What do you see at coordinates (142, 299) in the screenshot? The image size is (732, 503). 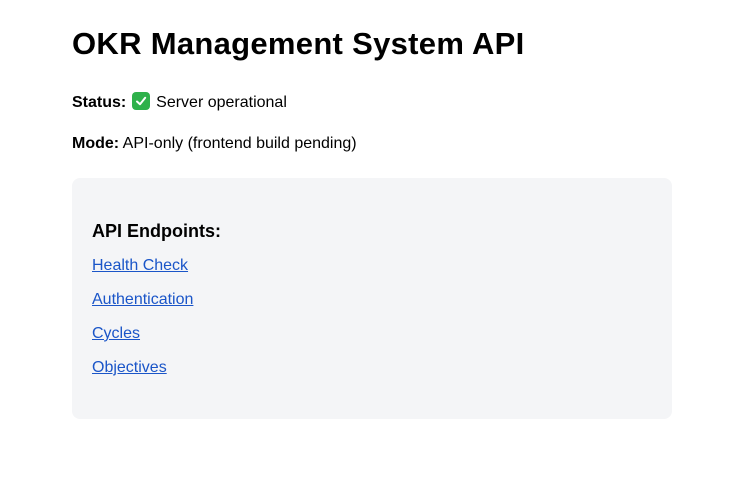 I see `authentication-link: Authentication` at bounding box center [142, 299].